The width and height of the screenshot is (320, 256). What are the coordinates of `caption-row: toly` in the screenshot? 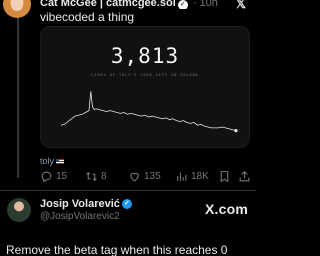 It's located at (52, 161).